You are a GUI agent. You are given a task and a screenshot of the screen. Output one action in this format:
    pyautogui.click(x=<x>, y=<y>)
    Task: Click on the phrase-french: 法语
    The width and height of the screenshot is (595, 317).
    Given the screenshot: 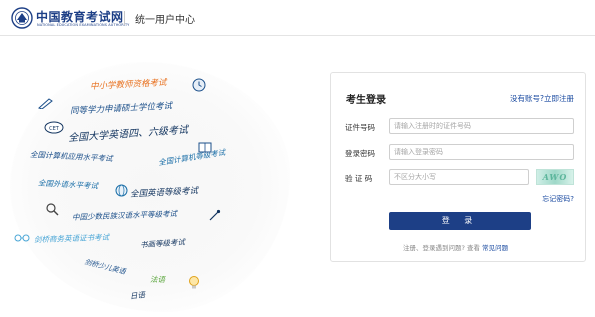 What is the action you would take?
    pyautogui.click(x=157, y=279)
    